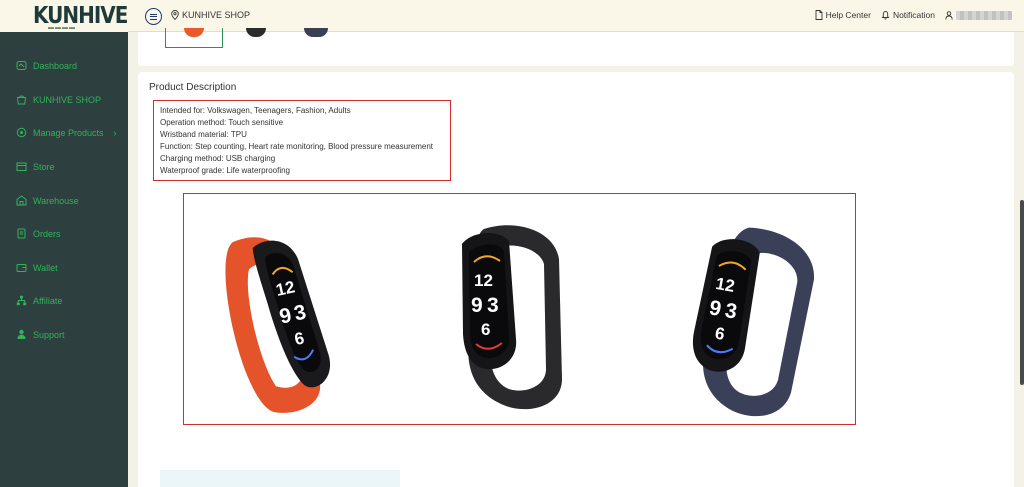 The height and width of the screenshot is (487, 1024). What do you see at coordinates (64, 16) in the screenshot?
I see `logo-area: KUNHIVE ▬▬▬▬` at bounding box center [64, 16].